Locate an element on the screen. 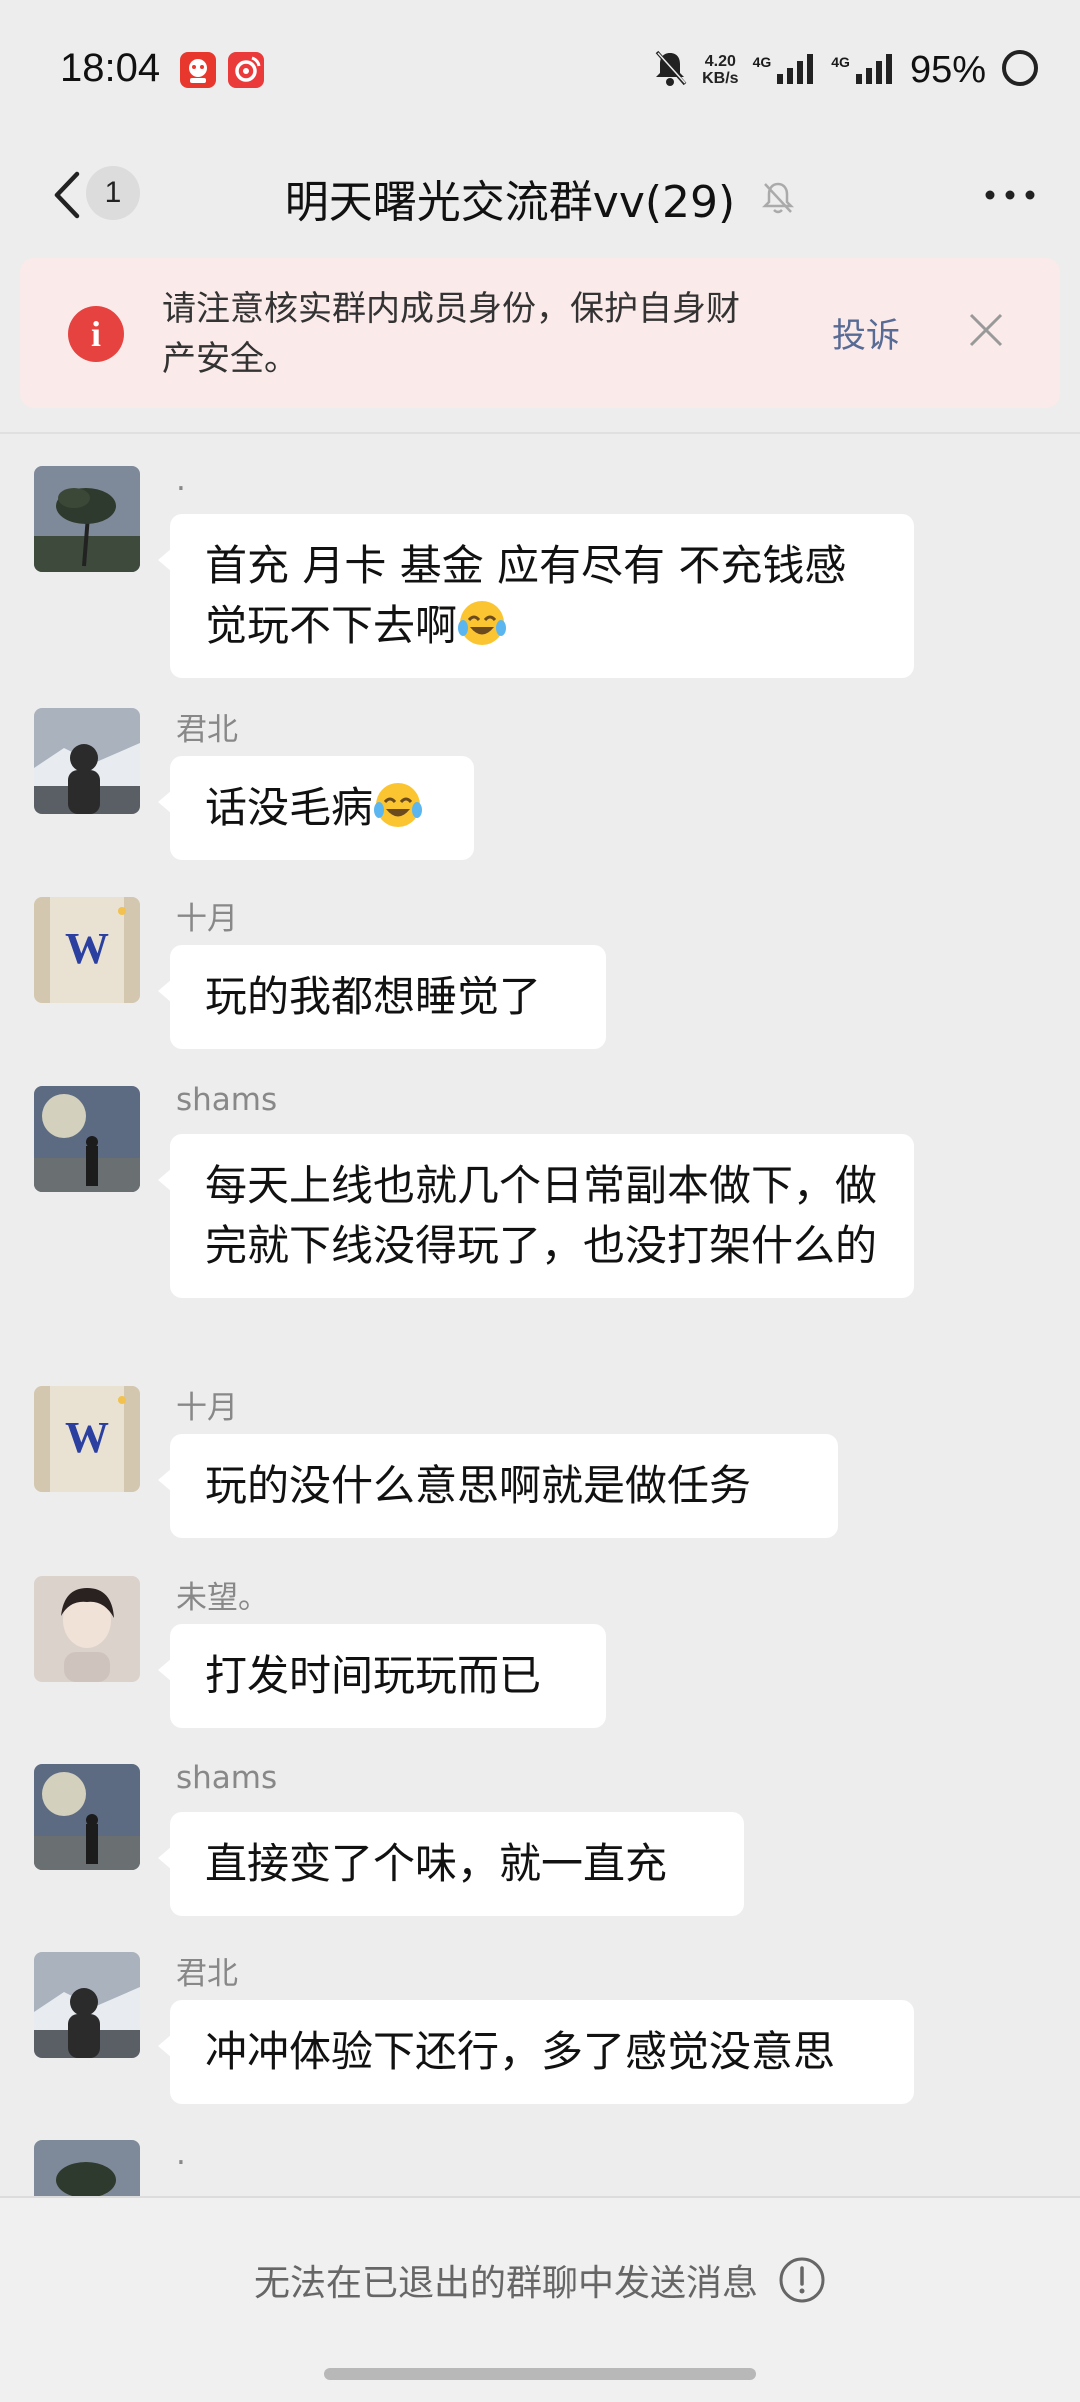 This screenshot has height=2402, width=1080. message-bubble: 话没毛病 is located at coordinates (316, 808).